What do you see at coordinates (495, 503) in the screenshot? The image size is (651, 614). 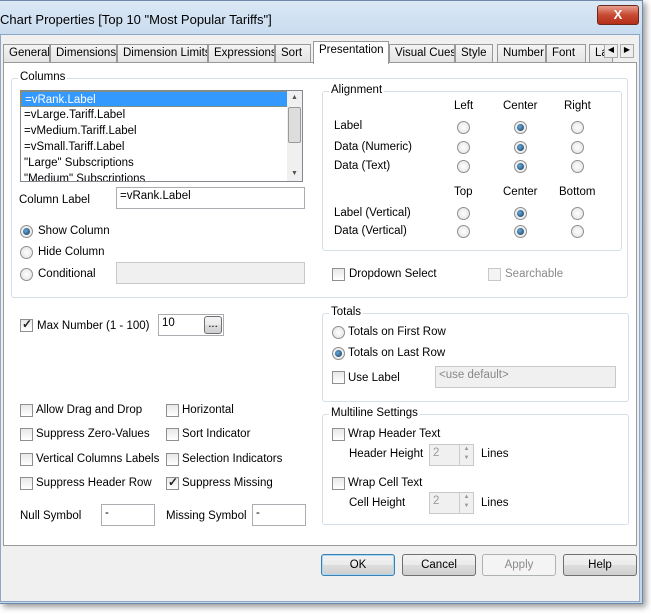 I see `cell-lines-label: Lines` at bounding box center [495, 503].